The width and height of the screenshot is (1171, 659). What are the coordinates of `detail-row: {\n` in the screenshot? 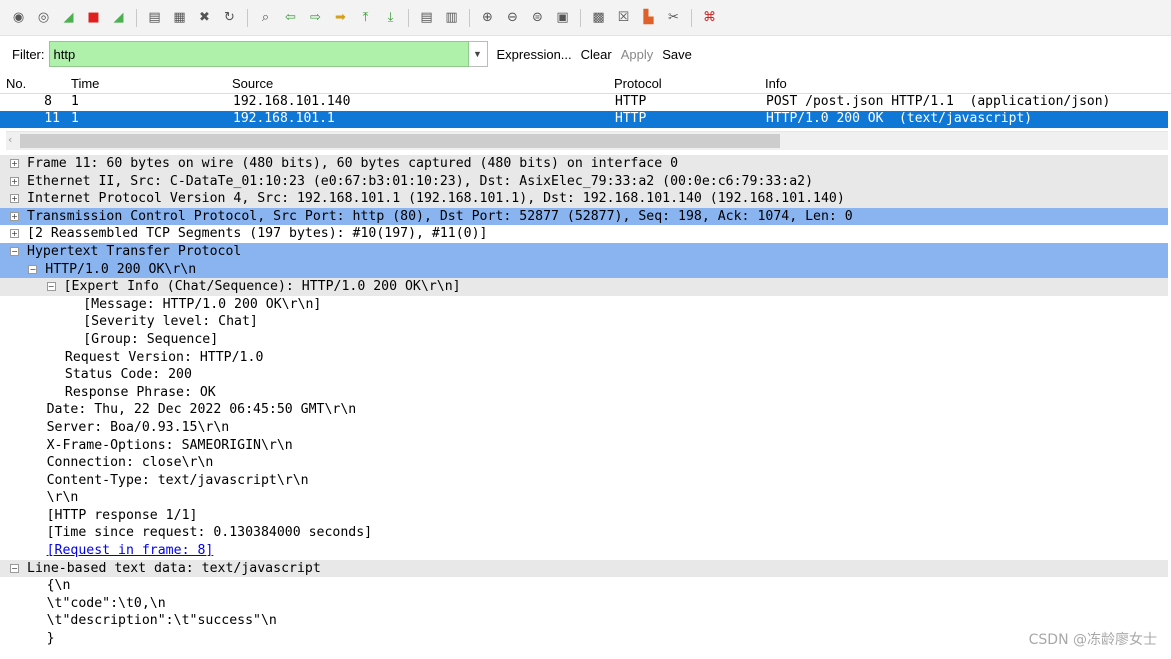 It's located at (584, 586).